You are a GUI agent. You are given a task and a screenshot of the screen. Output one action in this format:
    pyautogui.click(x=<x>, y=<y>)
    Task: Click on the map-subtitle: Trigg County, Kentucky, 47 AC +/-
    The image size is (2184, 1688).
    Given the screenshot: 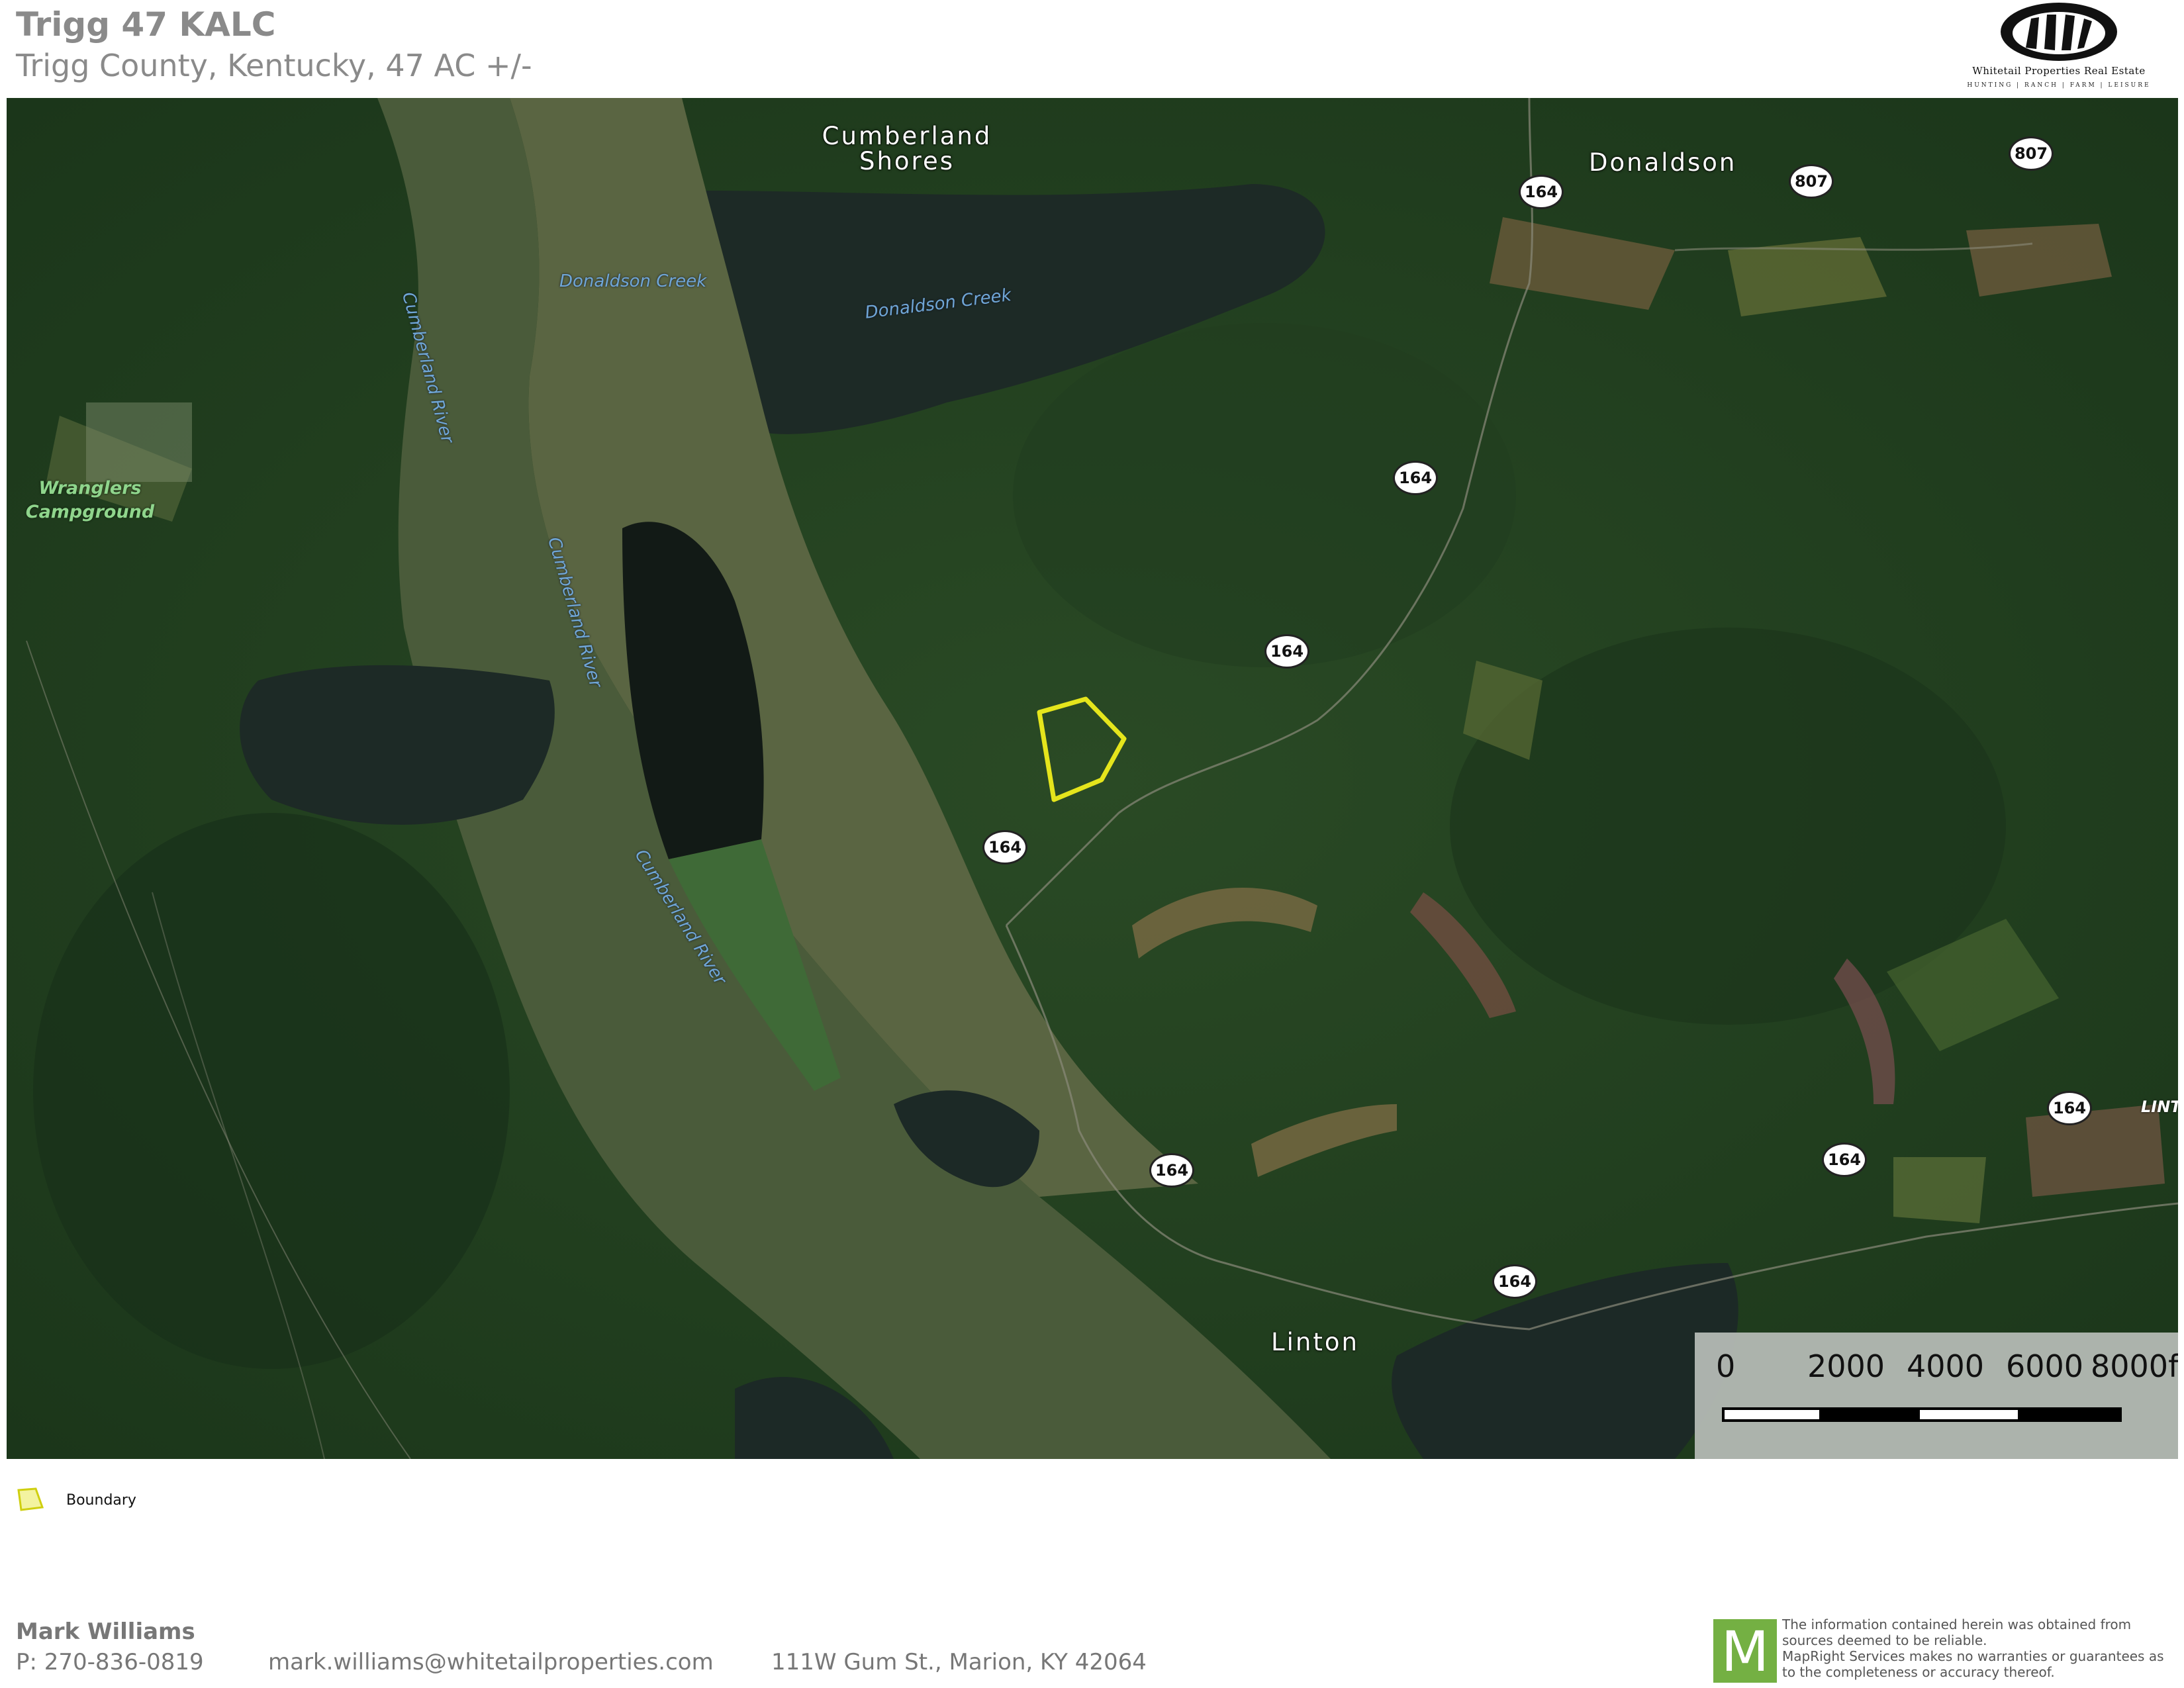 What is the action you would take?
    pyautogui.click(x=274, y=65)
    